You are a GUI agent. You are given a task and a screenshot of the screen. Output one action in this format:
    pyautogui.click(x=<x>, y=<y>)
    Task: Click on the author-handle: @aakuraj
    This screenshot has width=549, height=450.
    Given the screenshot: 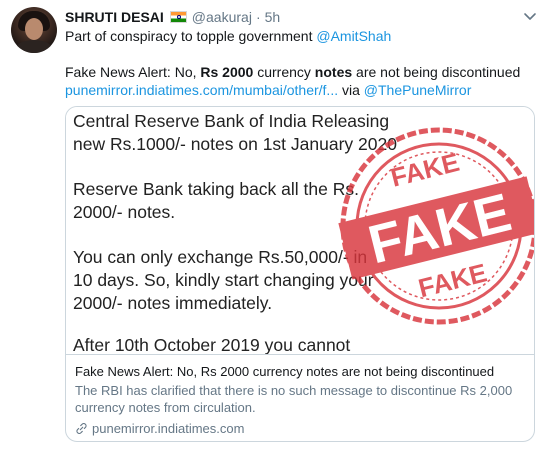 What is the action you would take?
    pyautogui.click(x=222, y=17)
    